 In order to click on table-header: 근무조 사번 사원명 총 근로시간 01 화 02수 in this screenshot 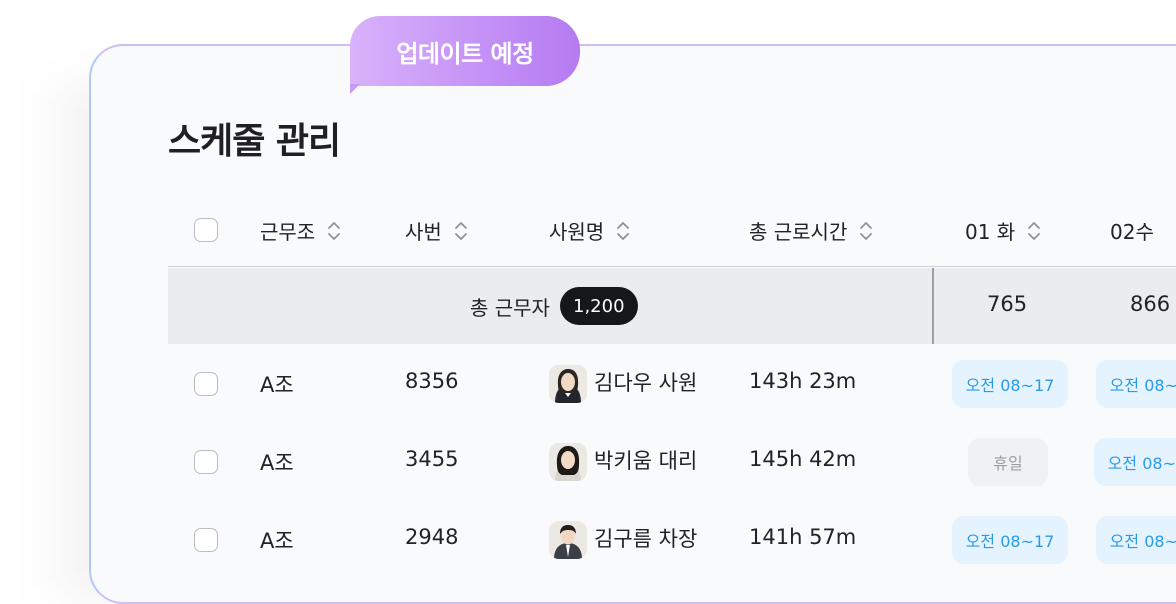, I will do `click(672, 231)`.